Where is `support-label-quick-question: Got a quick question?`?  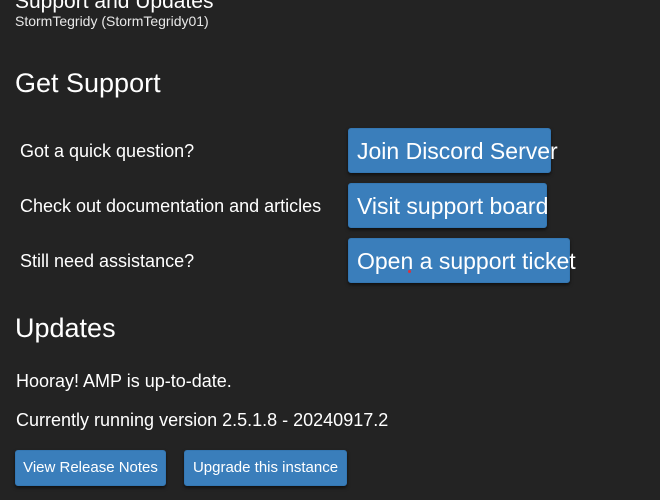
support-label-quick-question: Got a quick question? is located at coordinates (107, 151).